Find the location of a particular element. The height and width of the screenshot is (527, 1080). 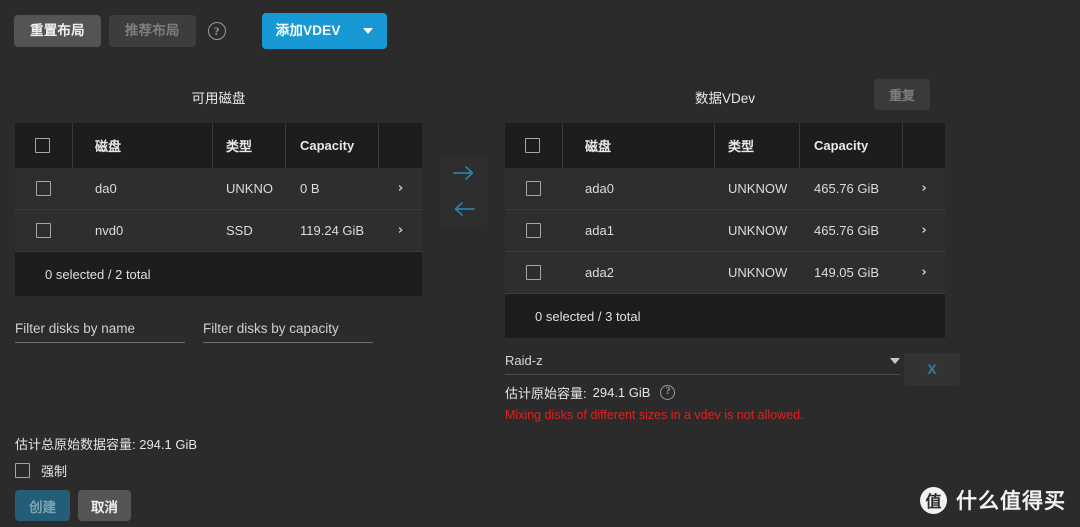

force-checkbox is located at coordinates (22, 470).